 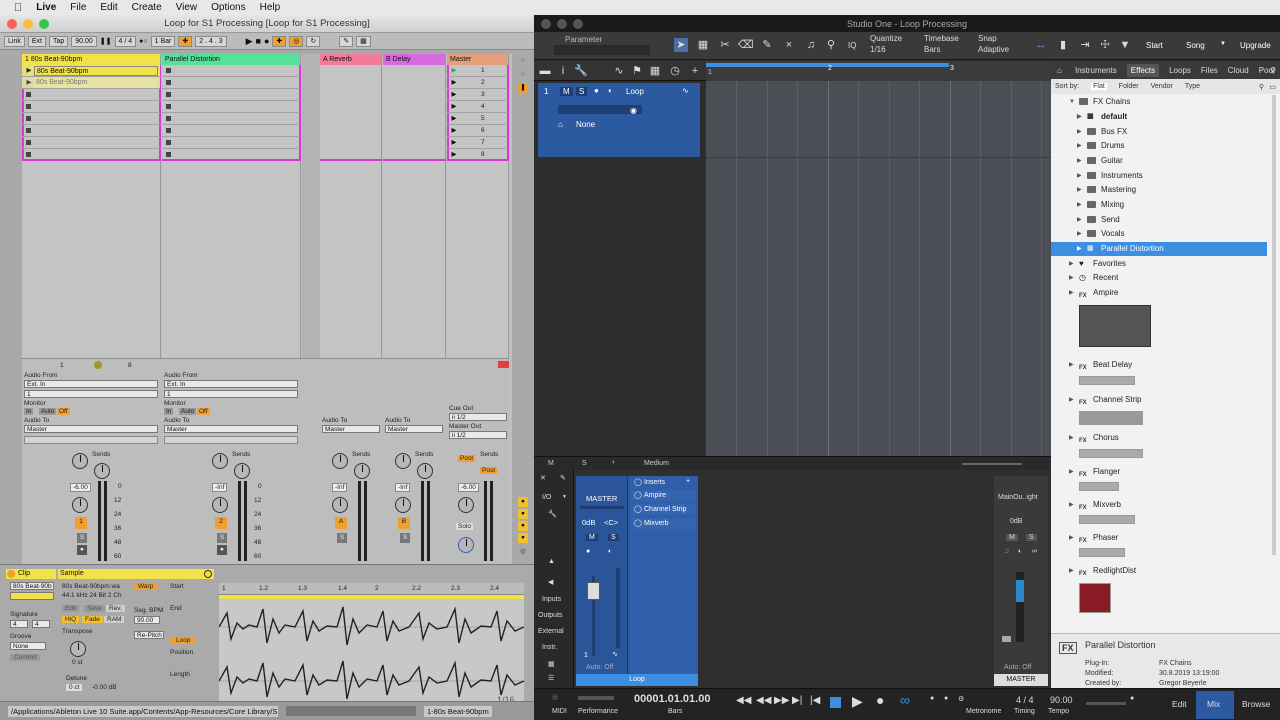 What do you see at coordinates (549, 647) in the screenshot?
I see `instruments-button: Instr.` at bounding box center [549, 647].